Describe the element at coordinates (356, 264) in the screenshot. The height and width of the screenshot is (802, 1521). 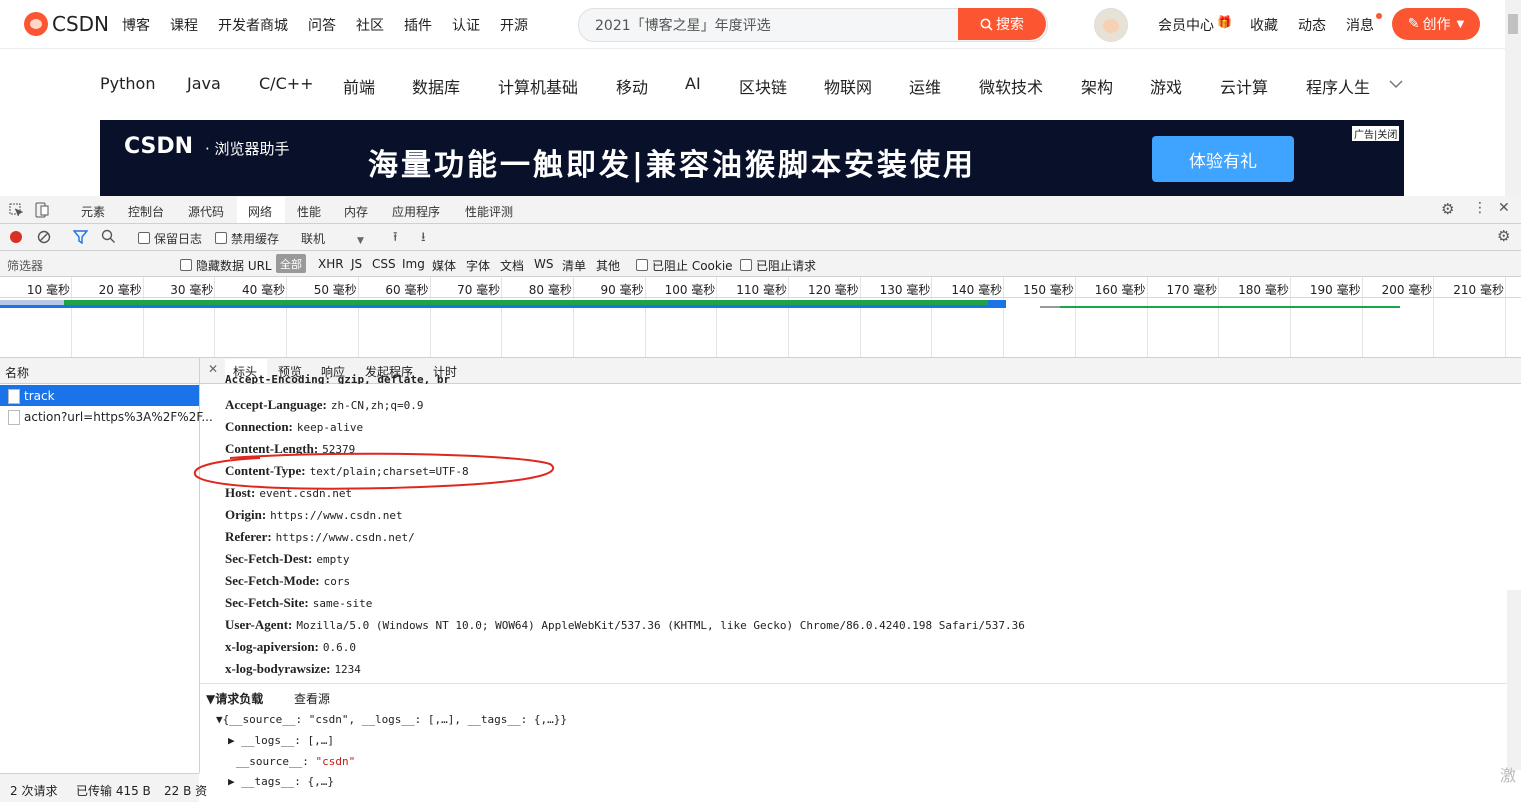
I see `filter-js: JS` at that location.